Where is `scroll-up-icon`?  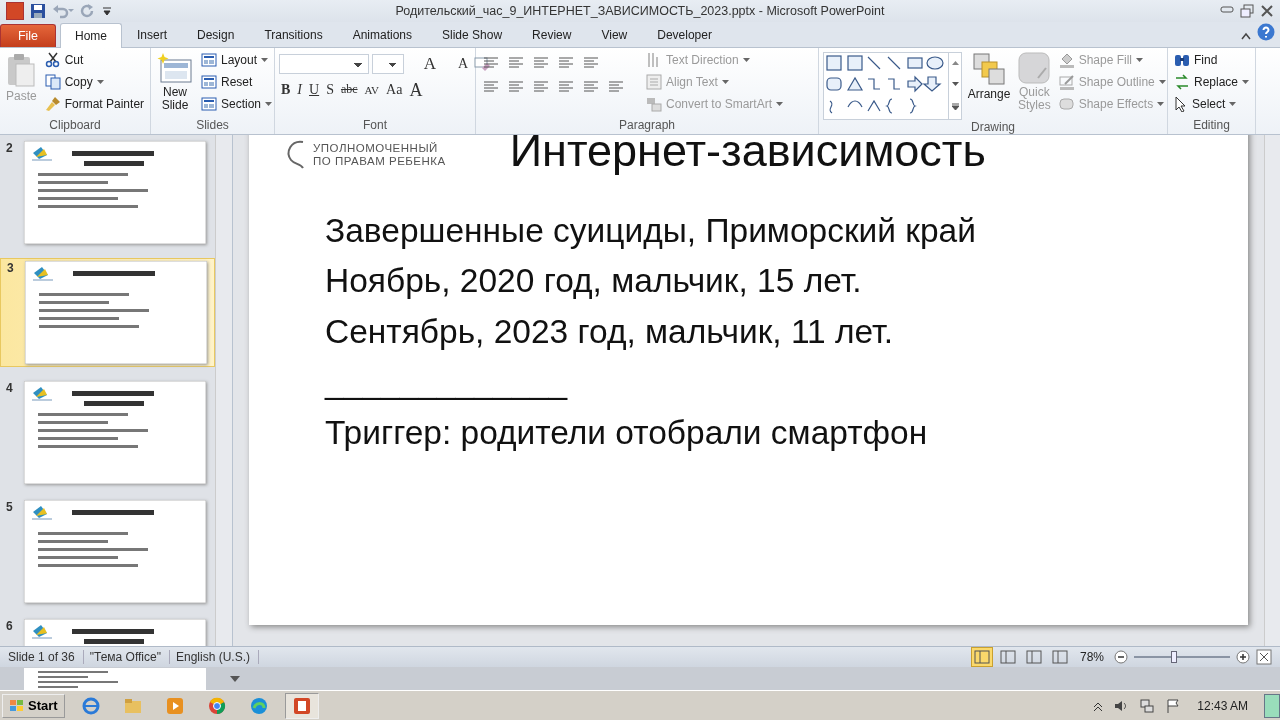 scroll-up-icon is located at coordinates (955, 63).